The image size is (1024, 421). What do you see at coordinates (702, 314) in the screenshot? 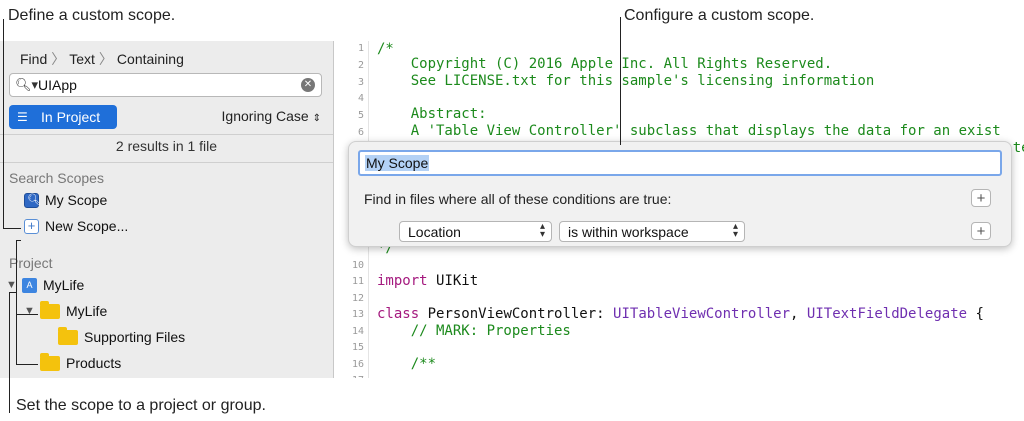
I see `type-token: UITableViewController` at bounding box center [702, 314].